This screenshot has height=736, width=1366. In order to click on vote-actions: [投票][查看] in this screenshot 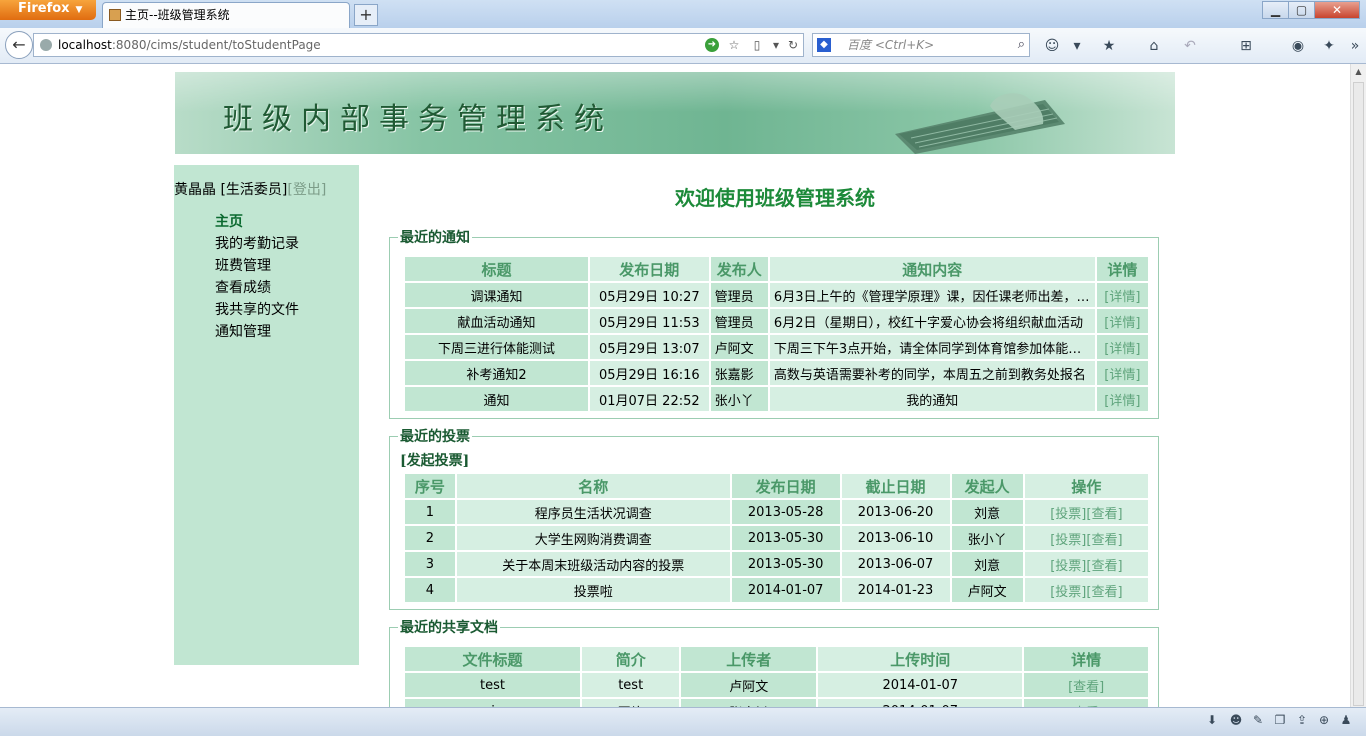, I will do `click(1086, 538)`.